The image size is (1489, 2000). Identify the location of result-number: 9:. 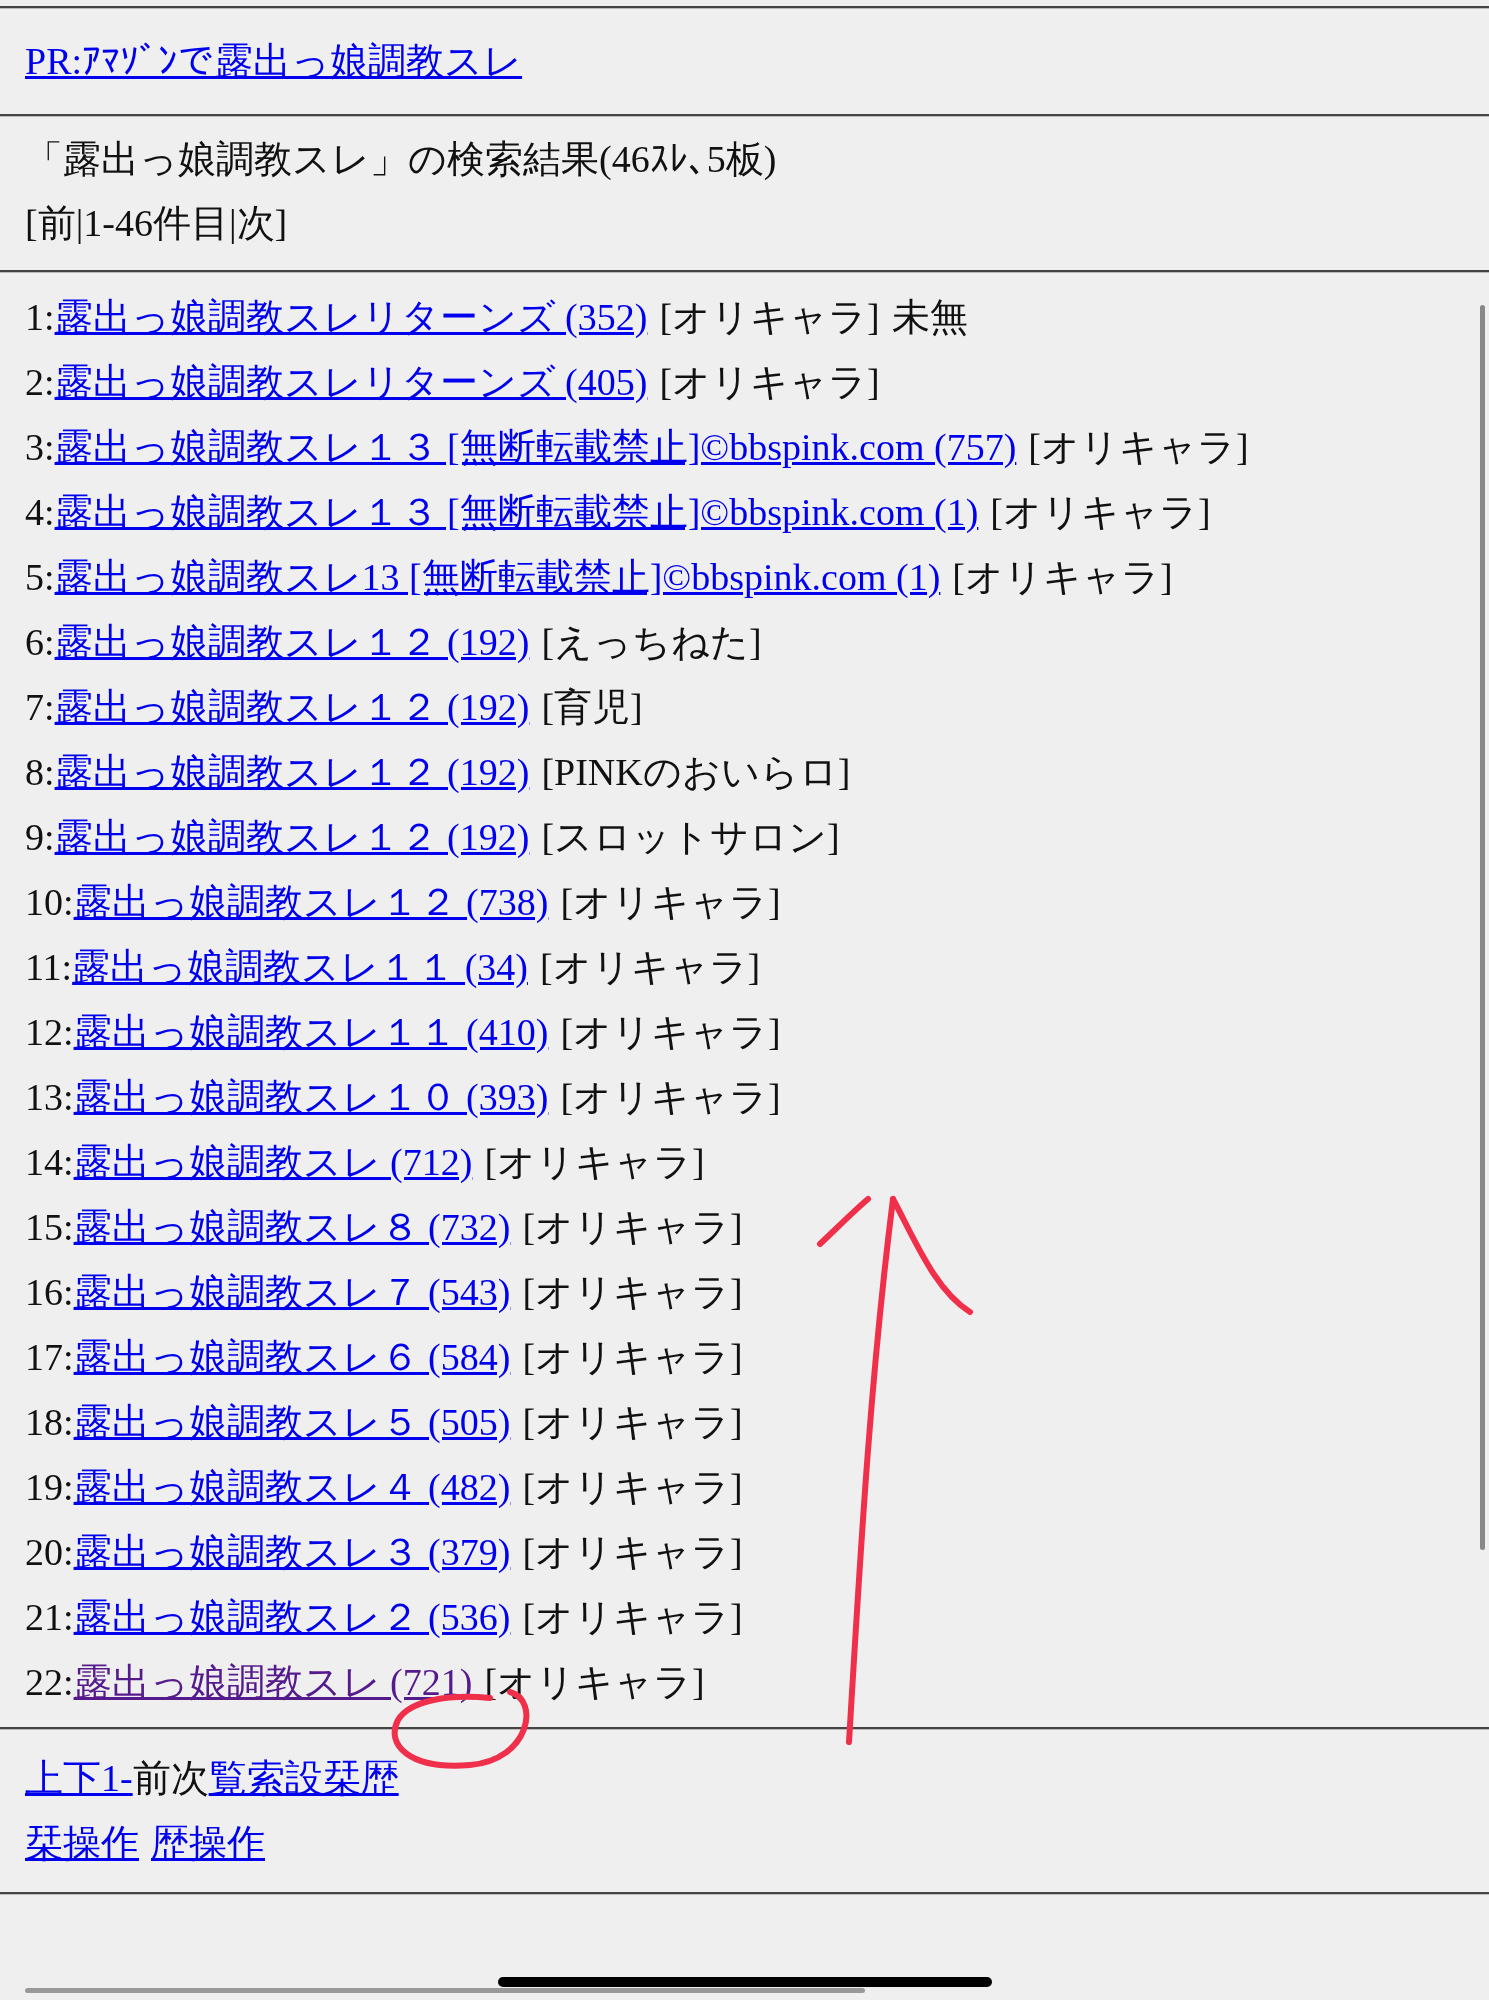
(40, 837).